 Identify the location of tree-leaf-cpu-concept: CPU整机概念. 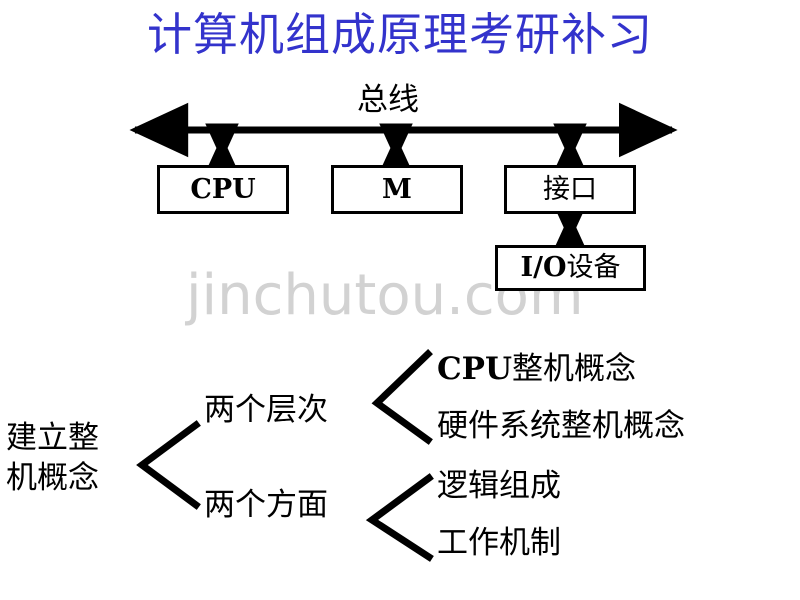
(536, 369).